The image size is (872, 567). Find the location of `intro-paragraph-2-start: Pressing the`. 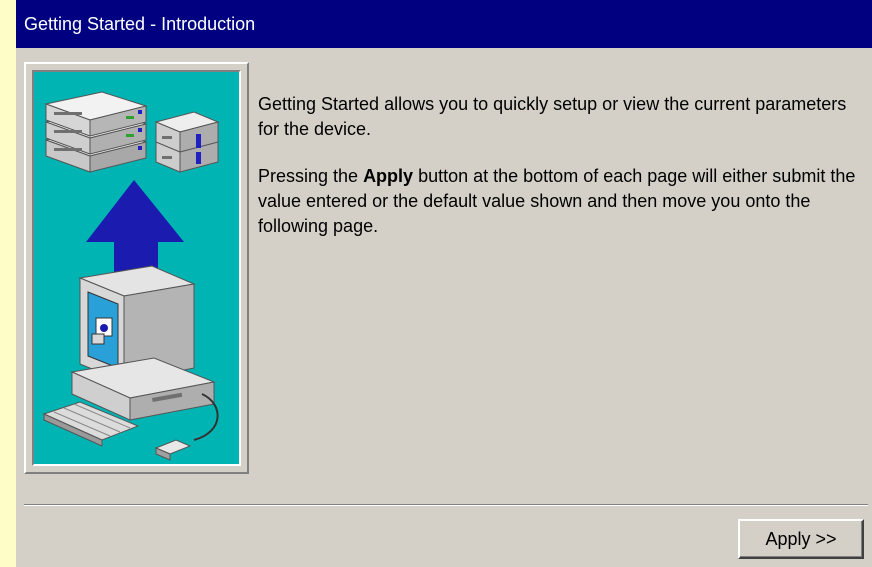

intro-paragraph-2-start: Pressing the is located at coordinates (311, 176).